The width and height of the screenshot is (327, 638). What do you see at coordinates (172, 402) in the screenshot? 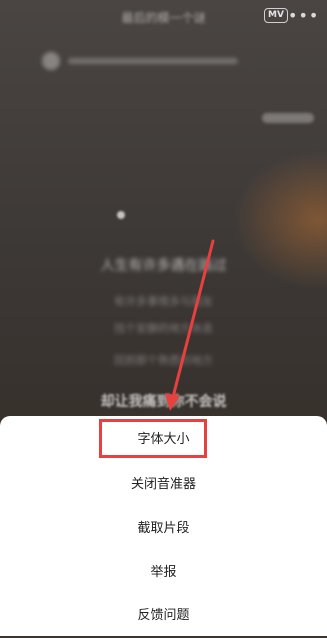
I see `arrow-head-icon` at bounding box center [172, 402].